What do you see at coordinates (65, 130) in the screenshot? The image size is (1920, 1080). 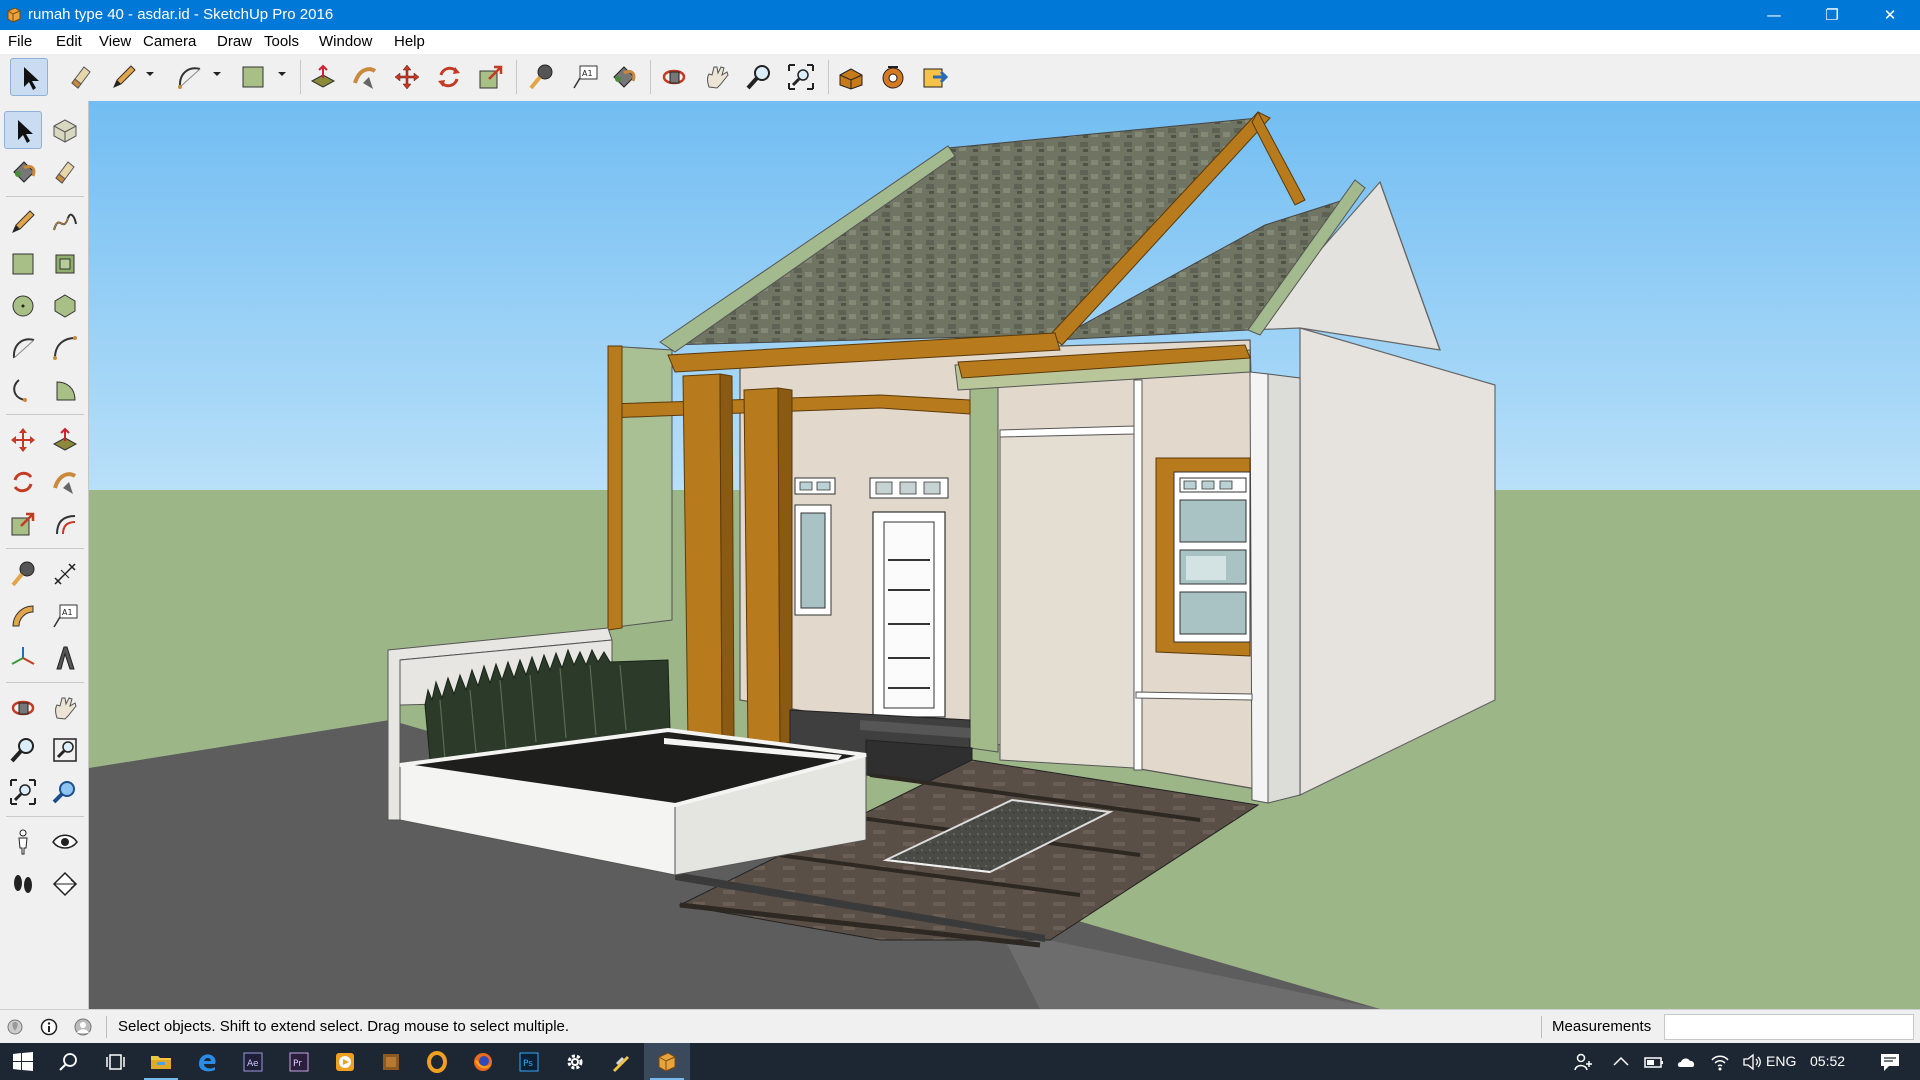 I see `make-component-button` at bounding box center [65, 130].